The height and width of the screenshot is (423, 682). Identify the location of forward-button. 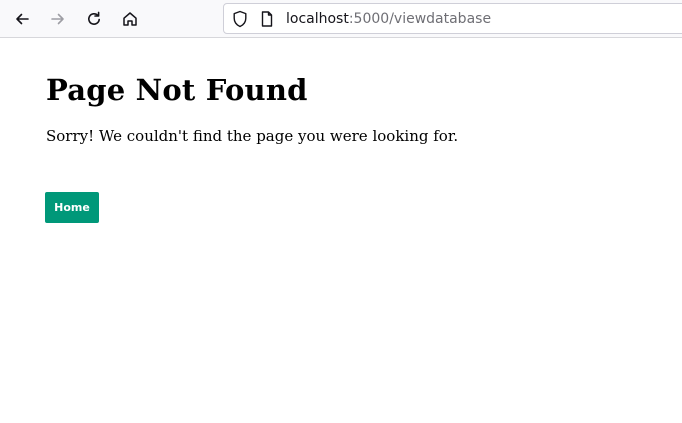
(58, 19).